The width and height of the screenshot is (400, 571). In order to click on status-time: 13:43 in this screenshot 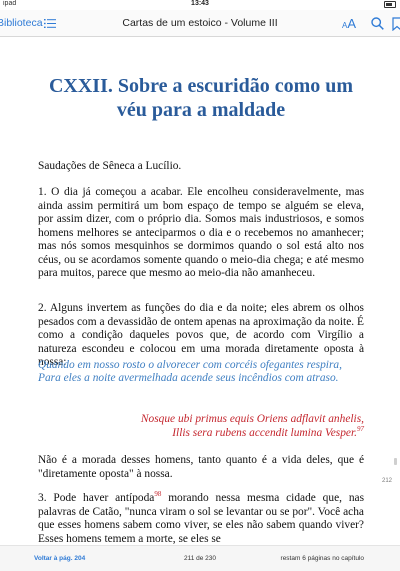, I will do `click(200, 3)`.